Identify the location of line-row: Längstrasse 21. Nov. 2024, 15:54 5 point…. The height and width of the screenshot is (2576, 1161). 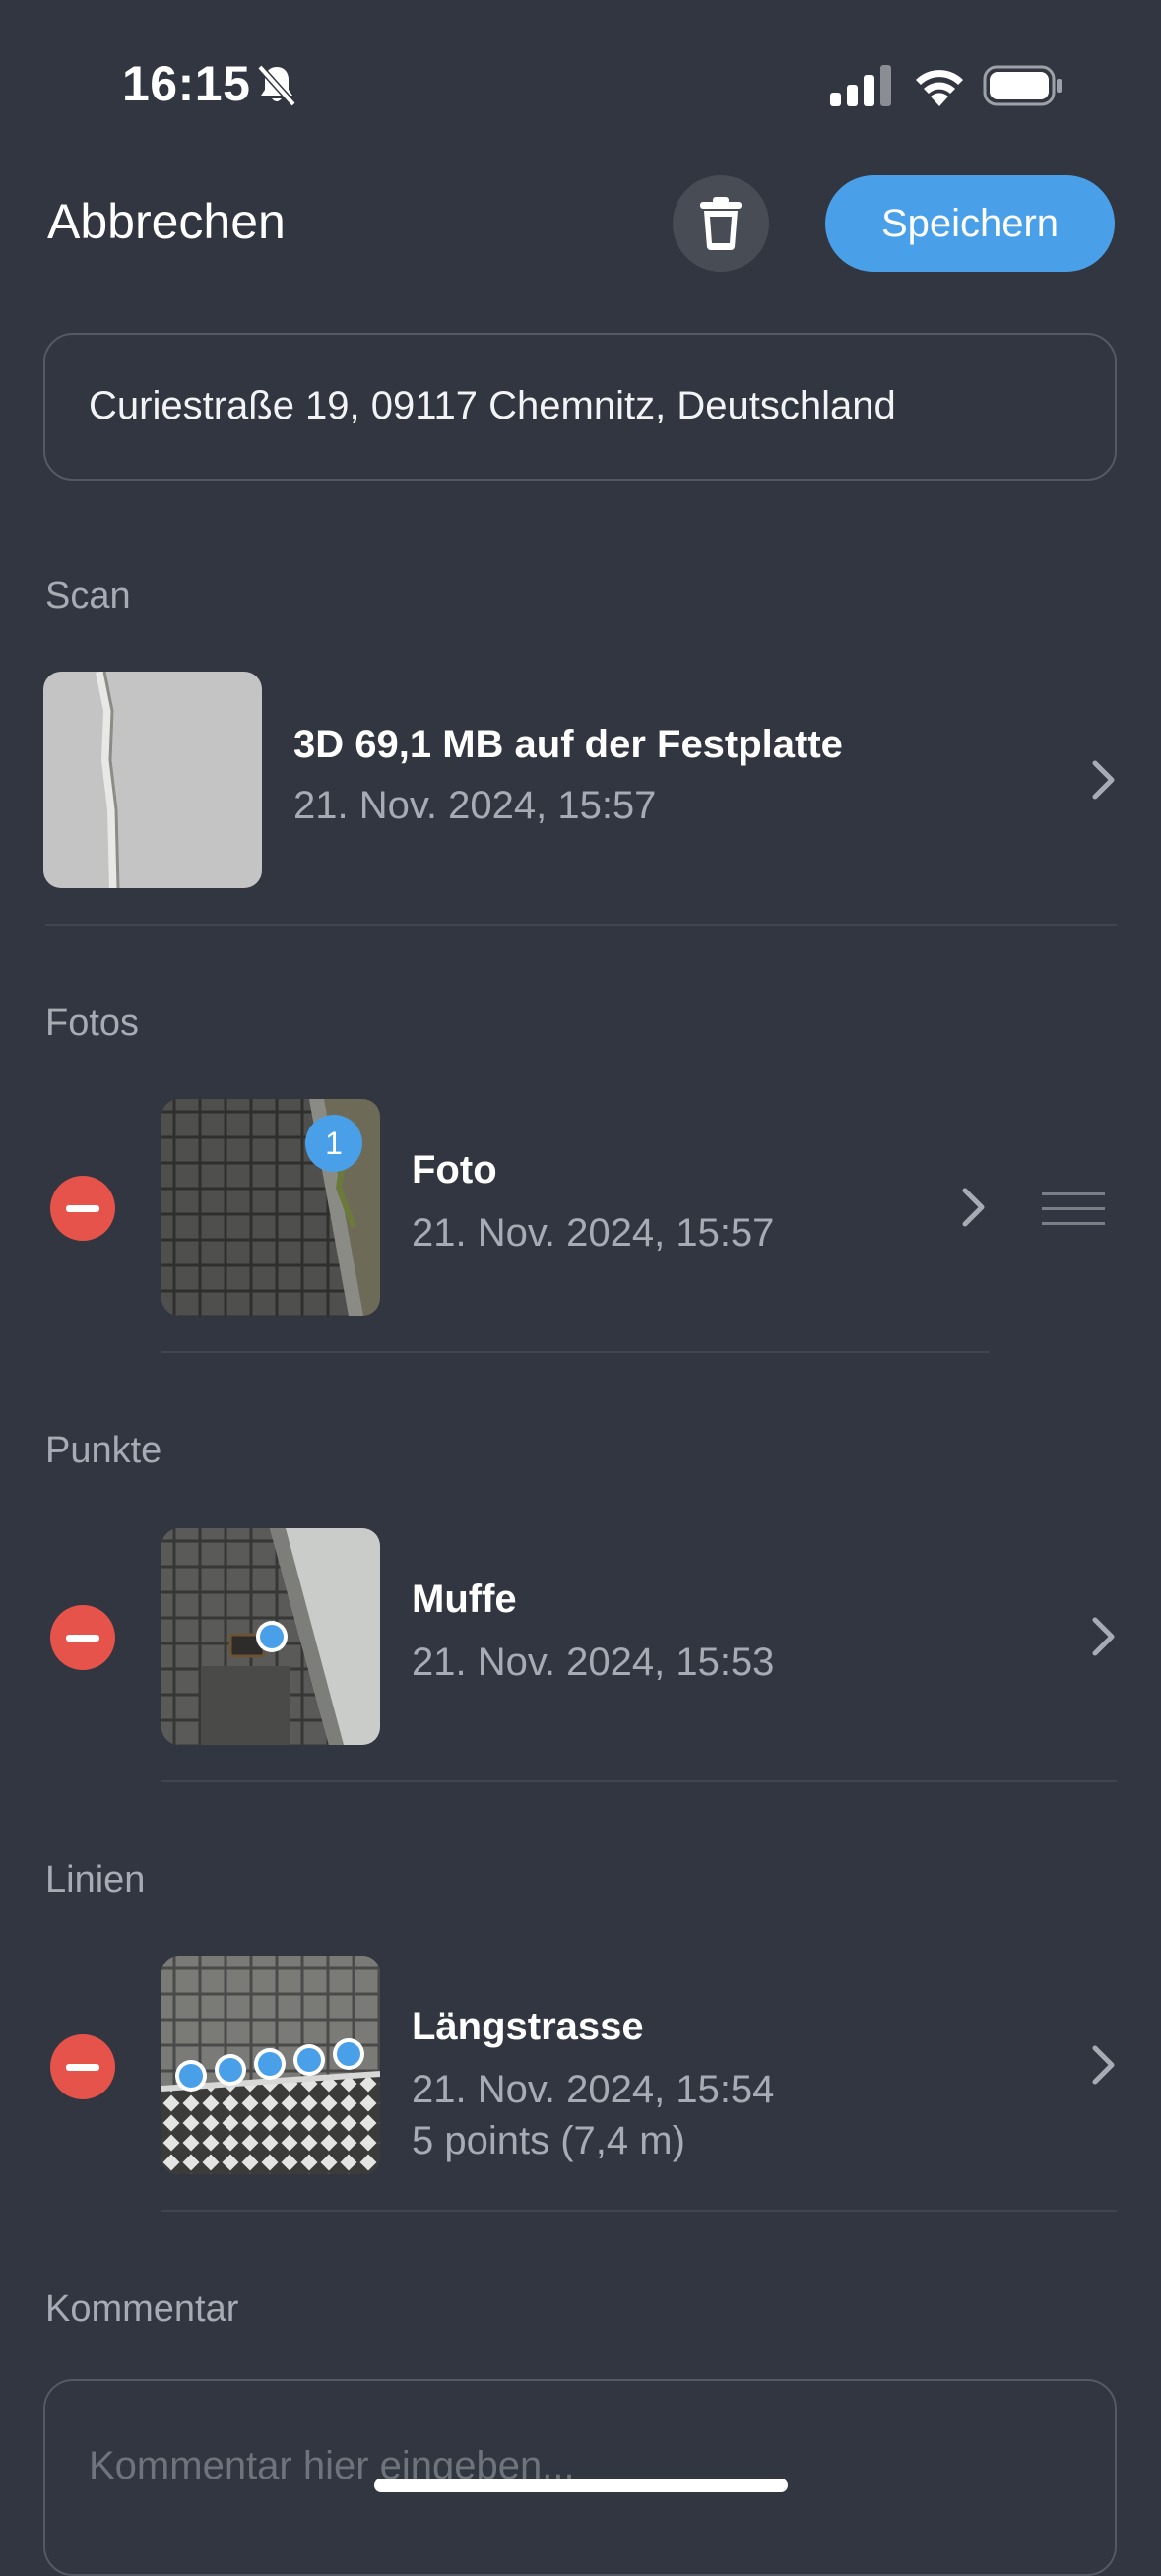
(639, 2065).